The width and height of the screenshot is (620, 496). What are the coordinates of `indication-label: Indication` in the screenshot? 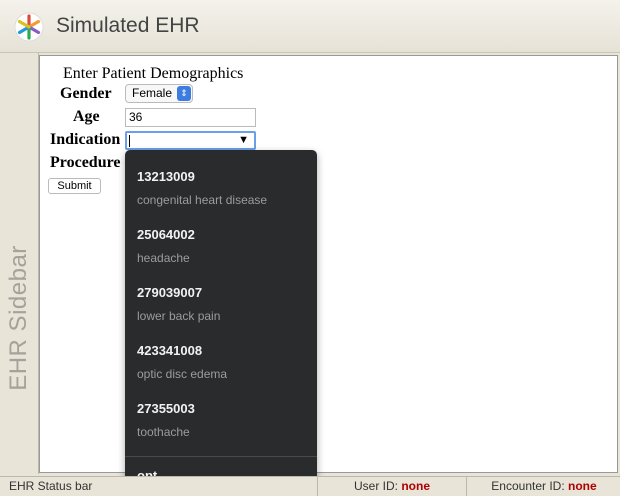 It's located at (85, 139).